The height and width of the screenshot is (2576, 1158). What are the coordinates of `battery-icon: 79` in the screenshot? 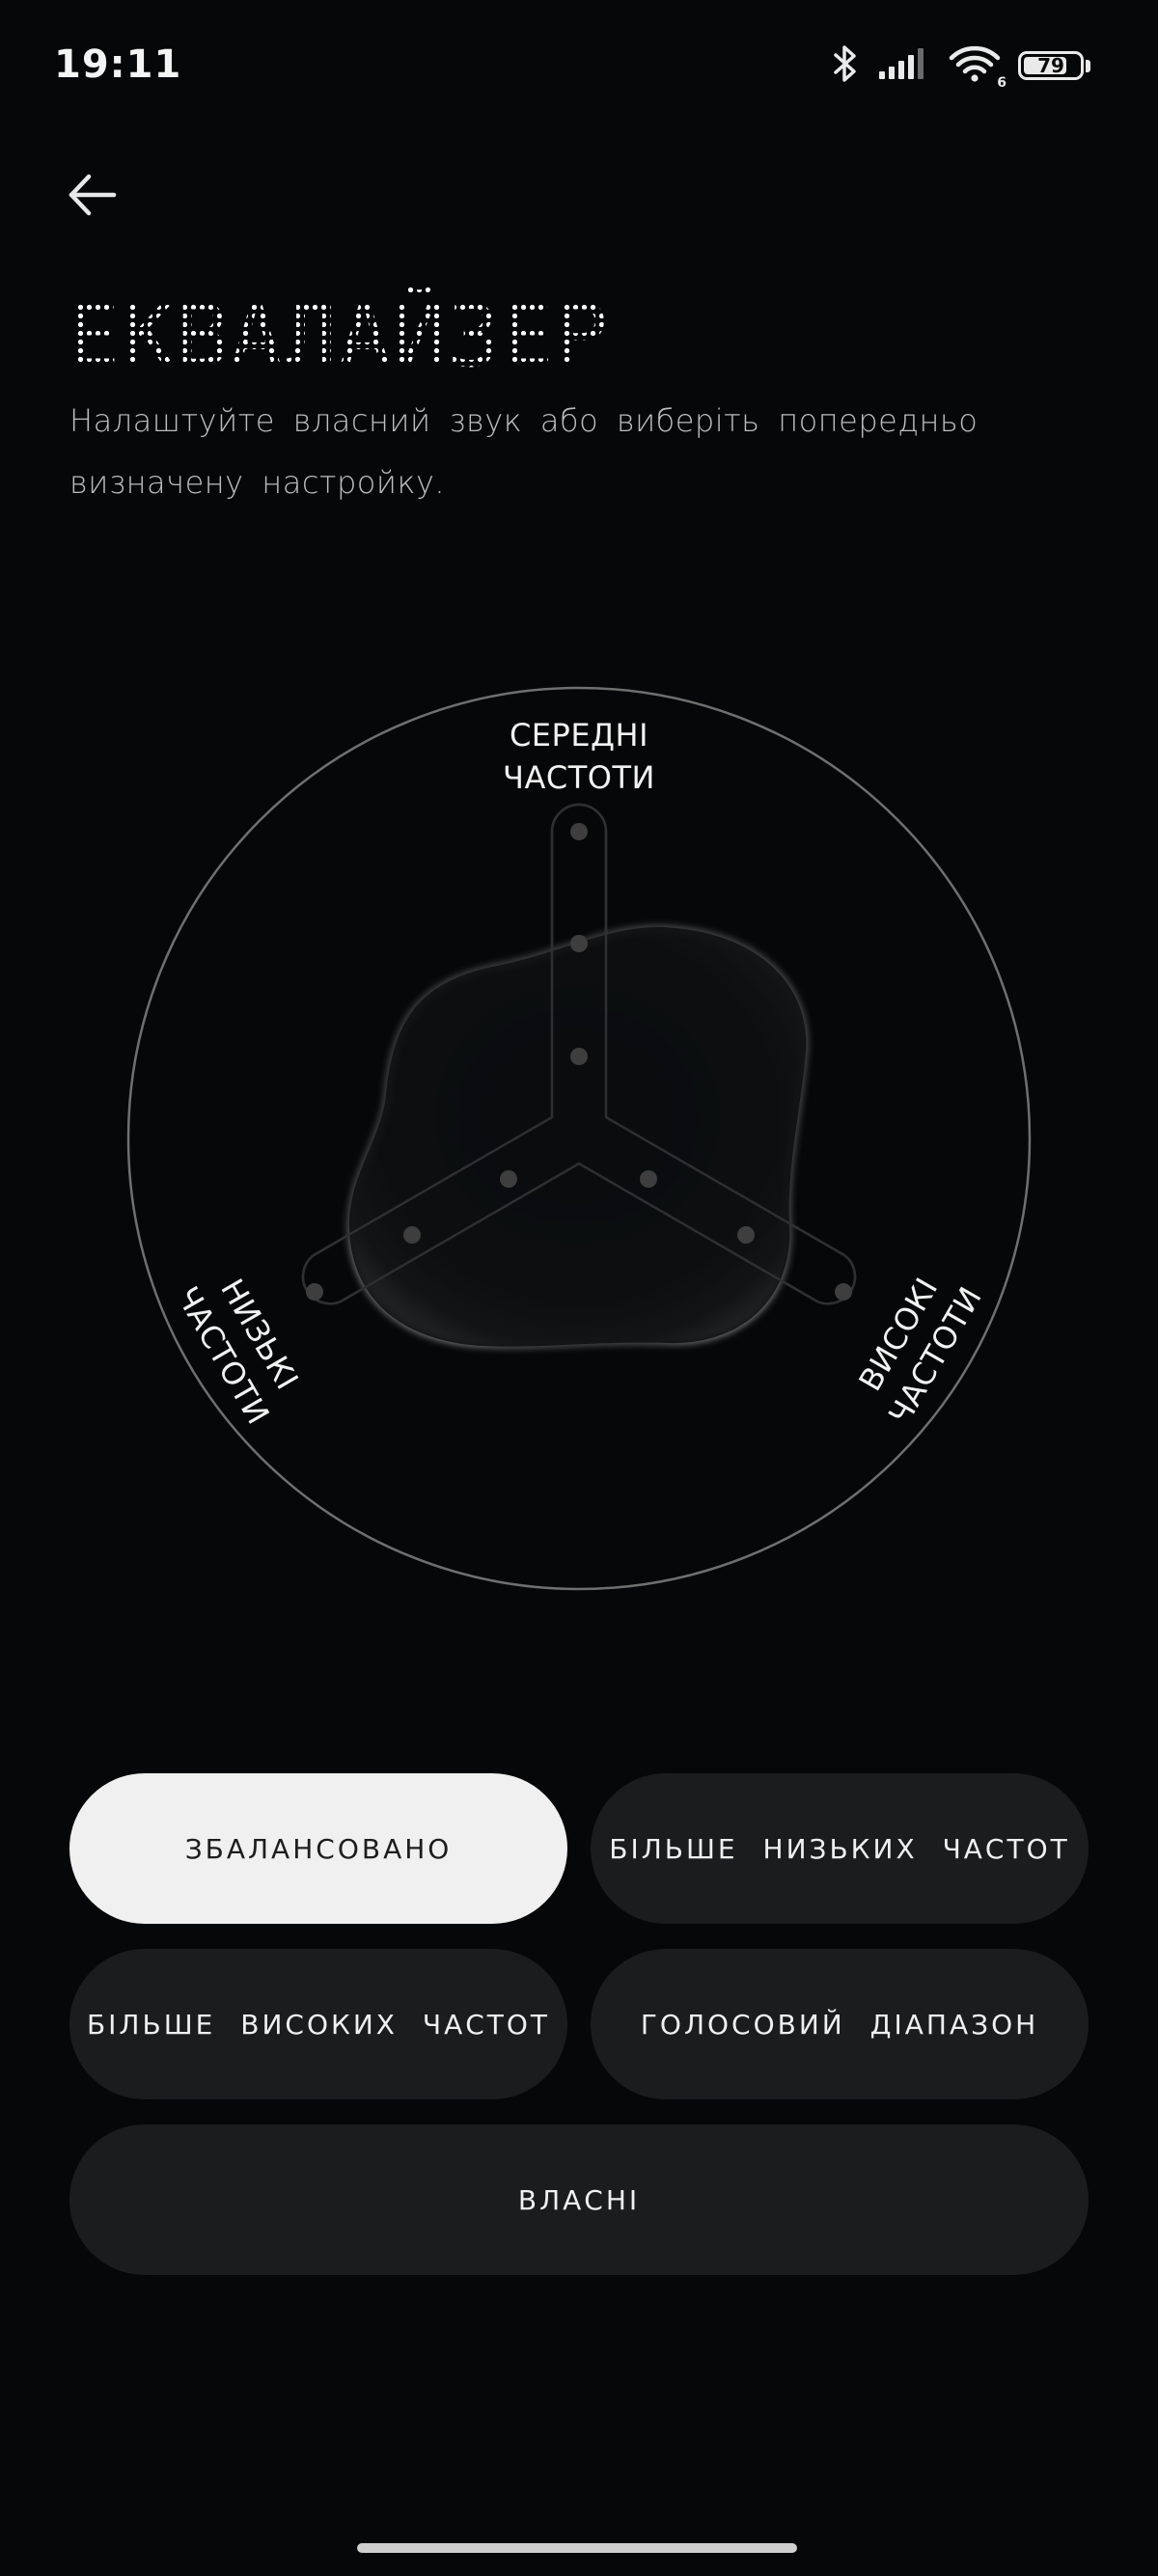 It's located at (1054, 65).